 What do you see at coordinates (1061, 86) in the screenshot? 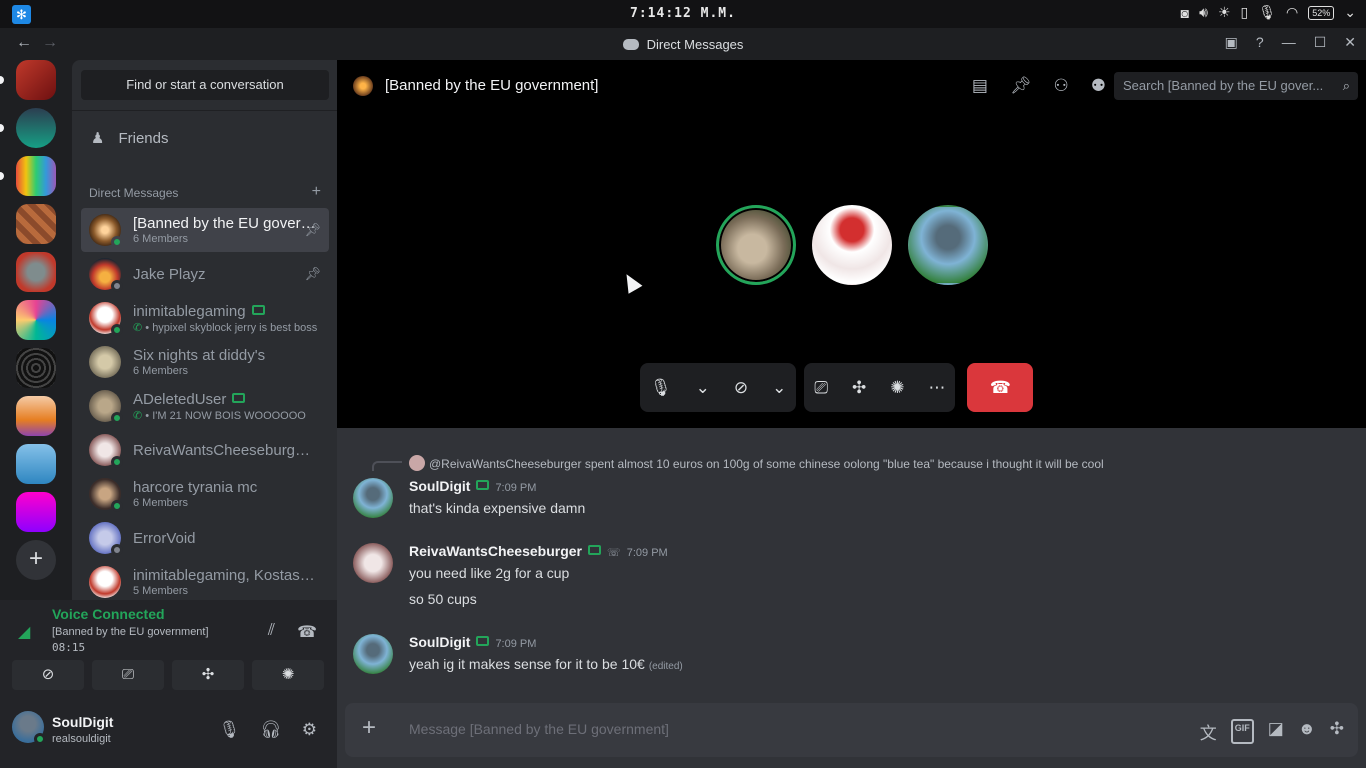
I see `add-friends-icon: ⚇` at bounding box center [1061, 86].